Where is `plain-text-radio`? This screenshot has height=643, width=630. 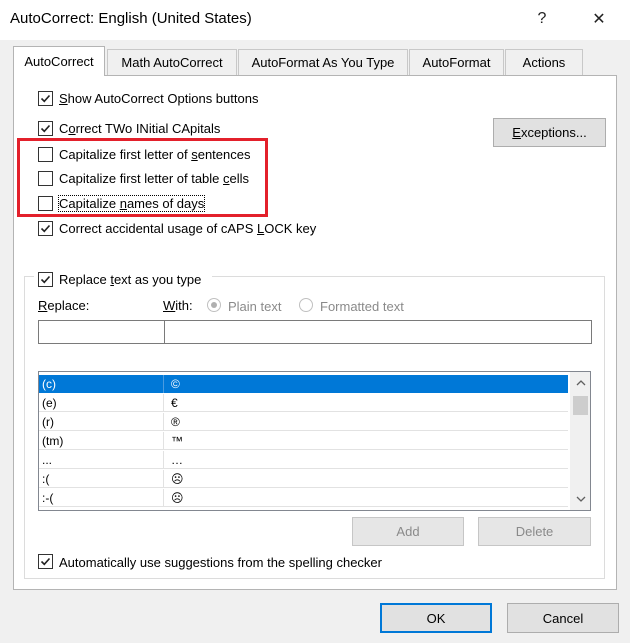 plain-text-radio is located at coordinates (214, 305).